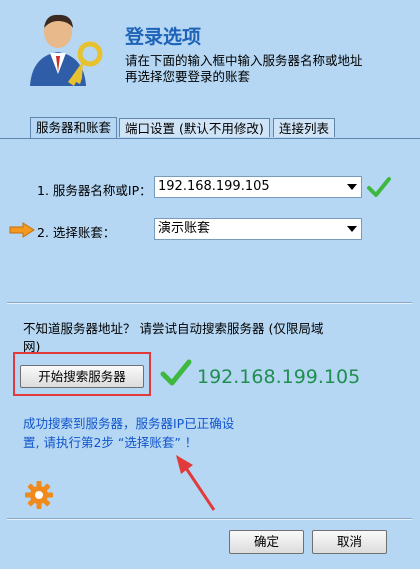  What do you see at coordinates (173, 338) in the screenshot?
I see `autosearch-hint: 不知道服务器地址？ 请尝试自动搜索服务器 (仅限局域 网)` at bounding box center [173, 338].